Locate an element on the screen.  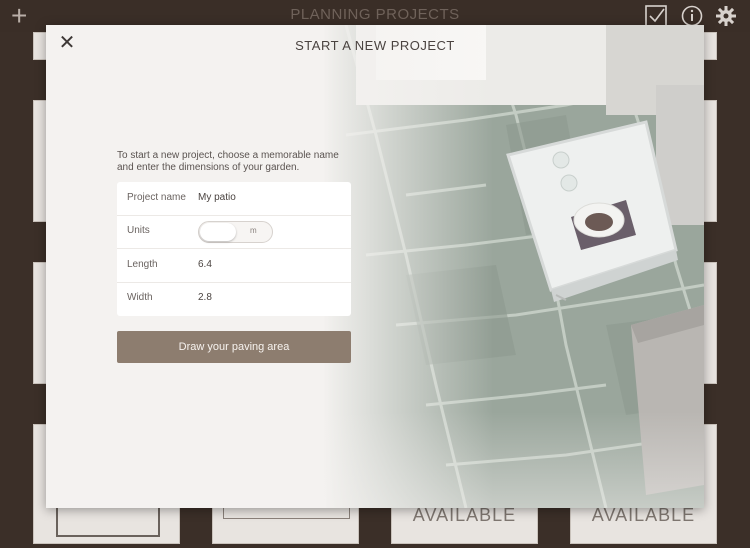
width-input: 2.8 is located at coordinates (205, 297).